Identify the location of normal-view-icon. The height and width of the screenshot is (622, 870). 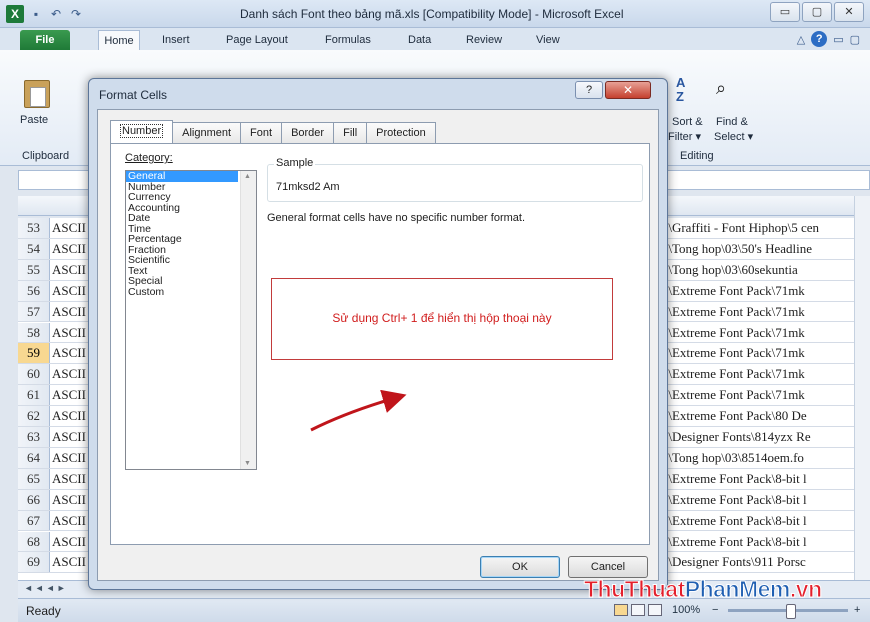
(621, 610).